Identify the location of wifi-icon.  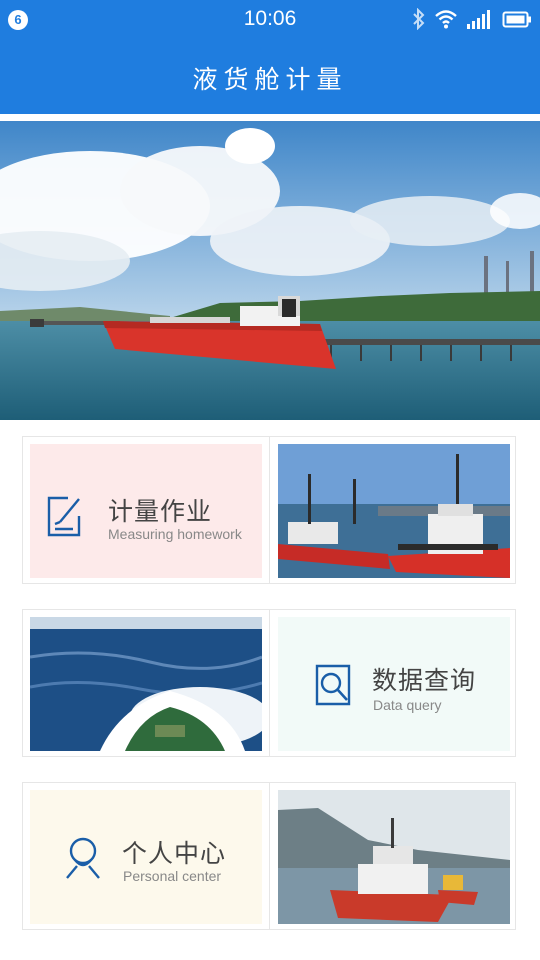
(446, 19).